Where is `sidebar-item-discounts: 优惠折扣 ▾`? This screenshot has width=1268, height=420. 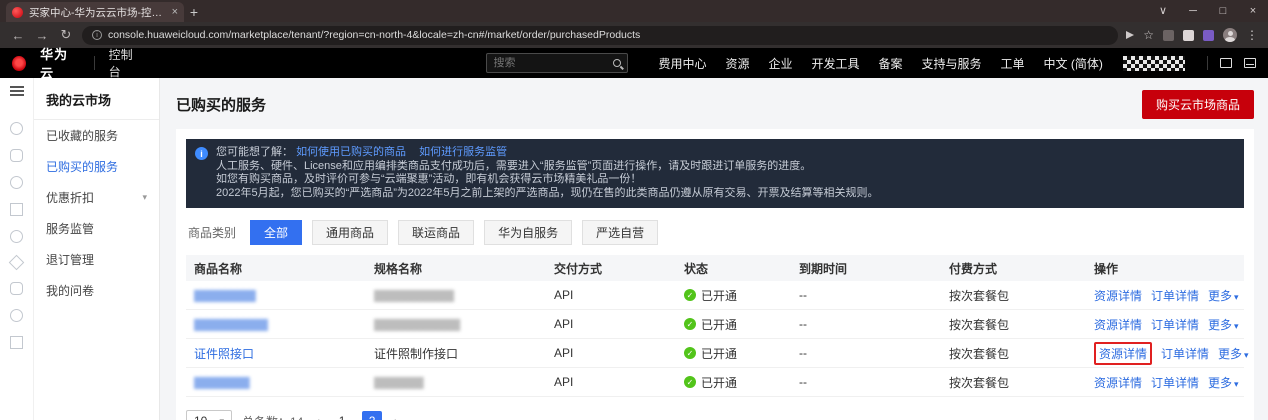 sidebar-item-discounts: 优惠折扣 ▾ is located at coordinates (96, 197).